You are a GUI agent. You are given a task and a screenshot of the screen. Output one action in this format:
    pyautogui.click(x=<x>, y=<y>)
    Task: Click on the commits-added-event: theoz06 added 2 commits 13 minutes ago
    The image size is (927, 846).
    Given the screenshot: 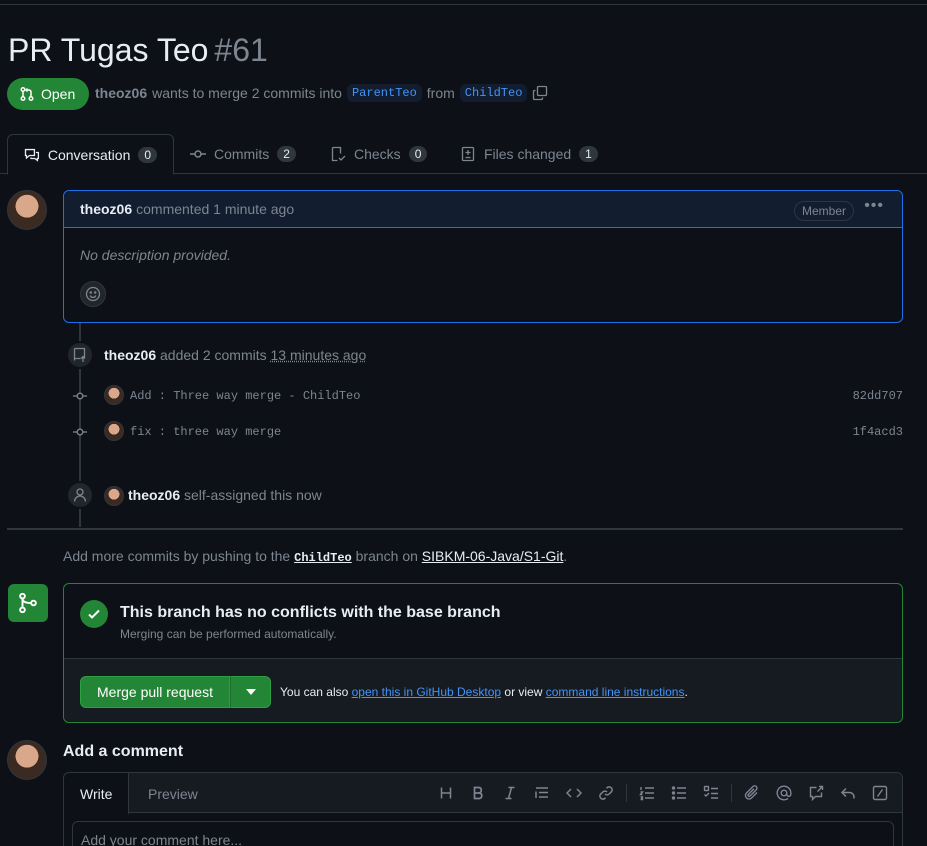 What is the action you would take?
    pyautogui.click(x=235, y=355)
    